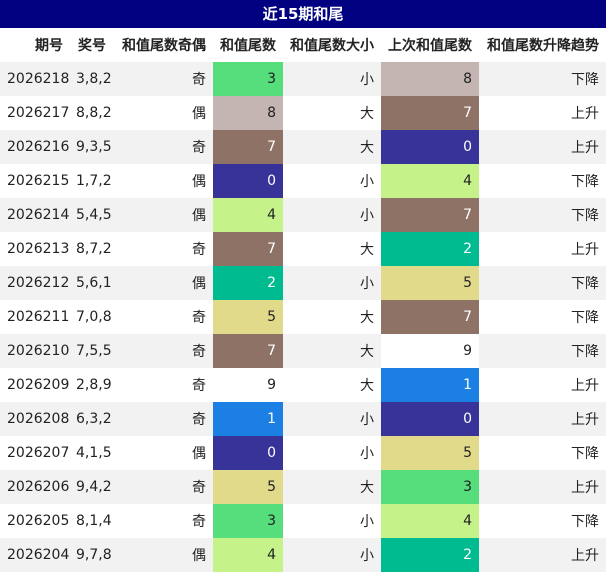 Image resolution: width=606 pixels, height=573 pixels. What do you see at coordinates (430, 521) in the screenshot?
I see `prev-tail-cell: 4` at bounding box center [430, 521].